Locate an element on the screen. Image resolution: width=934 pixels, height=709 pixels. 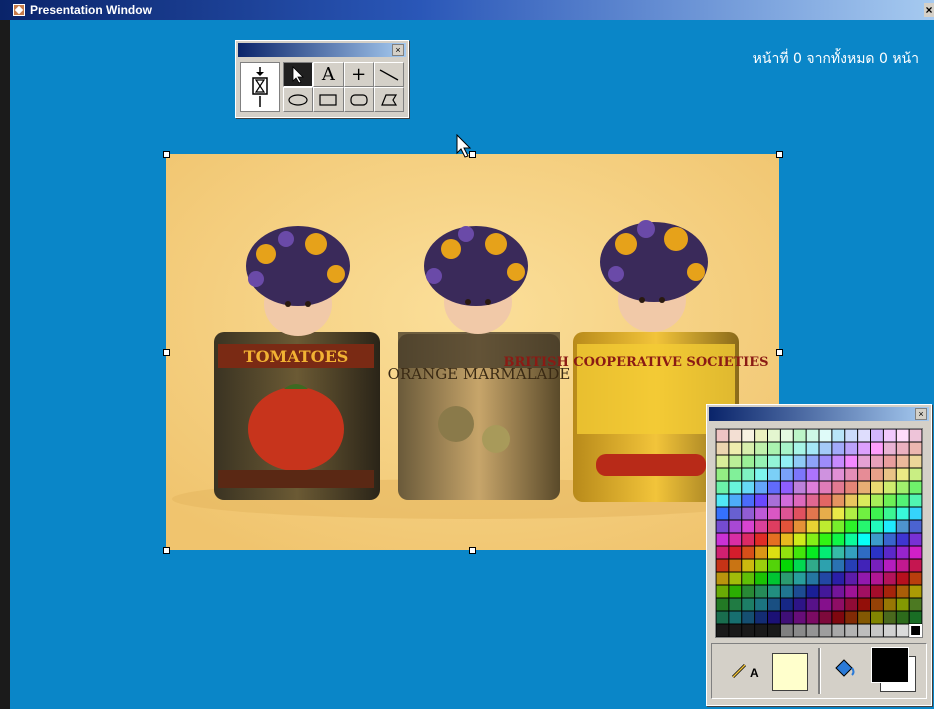
tool-palette-titlebar: × is located at coordinates (322, 50).